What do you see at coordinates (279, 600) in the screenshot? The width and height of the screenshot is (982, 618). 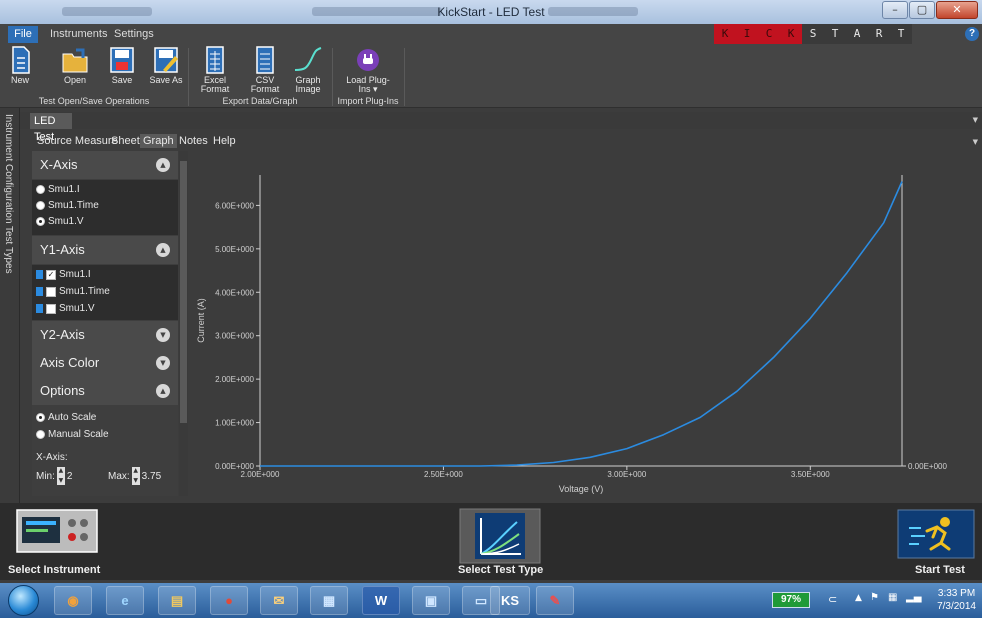 I see `onenote-icon: ✉` at bounding box center [279, 600].